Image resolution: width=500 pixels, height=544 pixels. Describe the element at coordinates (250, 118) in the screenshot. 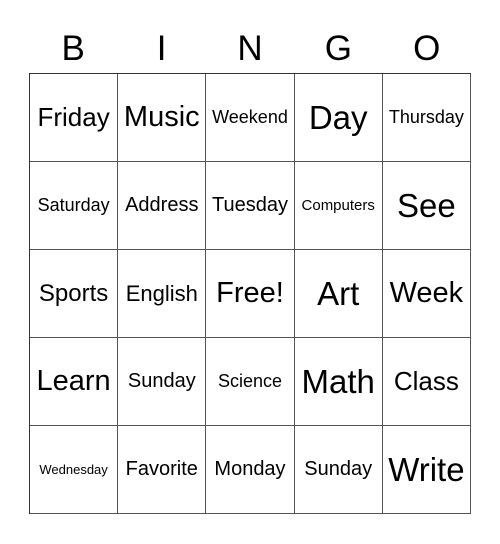

I see `bingo-cell: Weekend` at that location.